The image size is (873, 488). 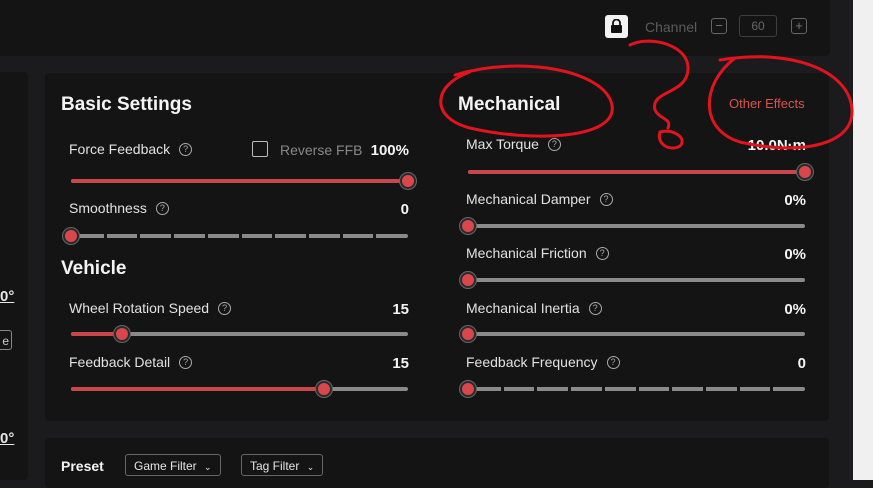 I want to click on top-bar, so click(x=415, y=28).